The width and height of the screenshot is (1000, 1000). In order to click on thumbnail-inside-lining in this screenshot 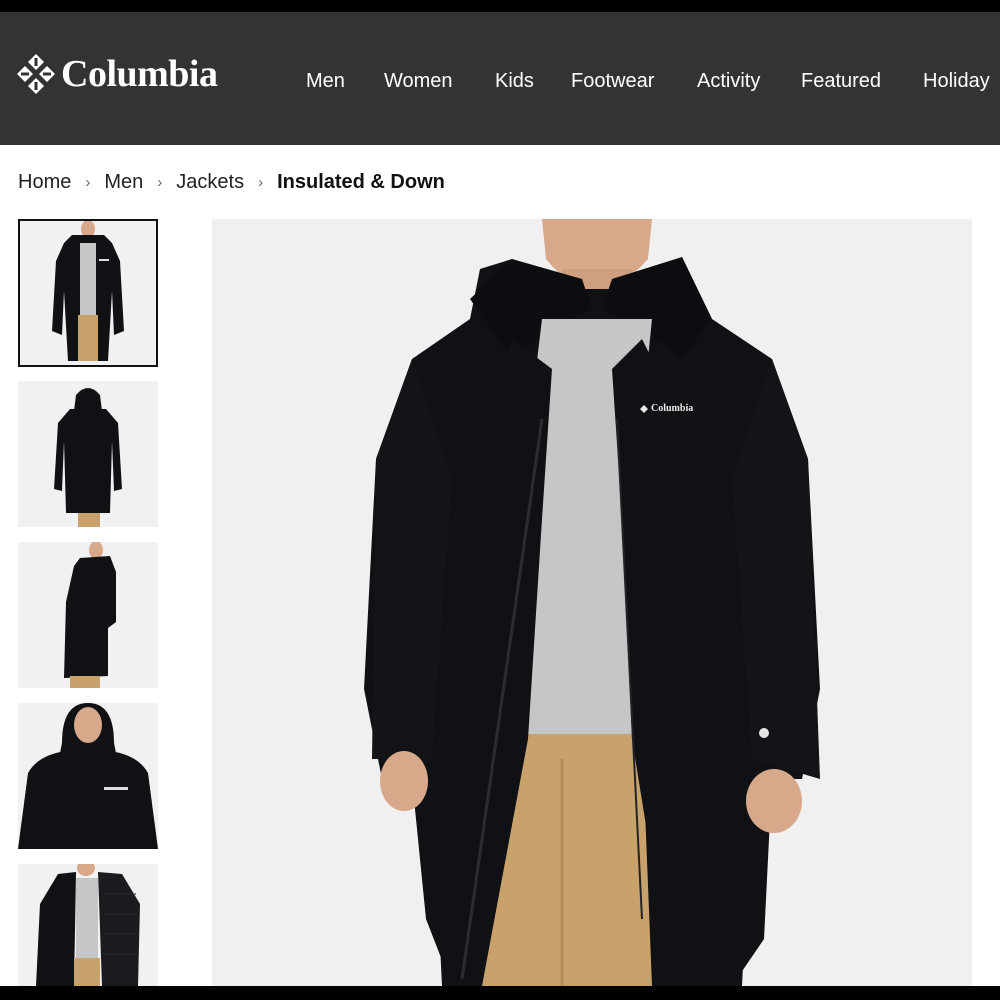, I will do `click(88, 925)`.